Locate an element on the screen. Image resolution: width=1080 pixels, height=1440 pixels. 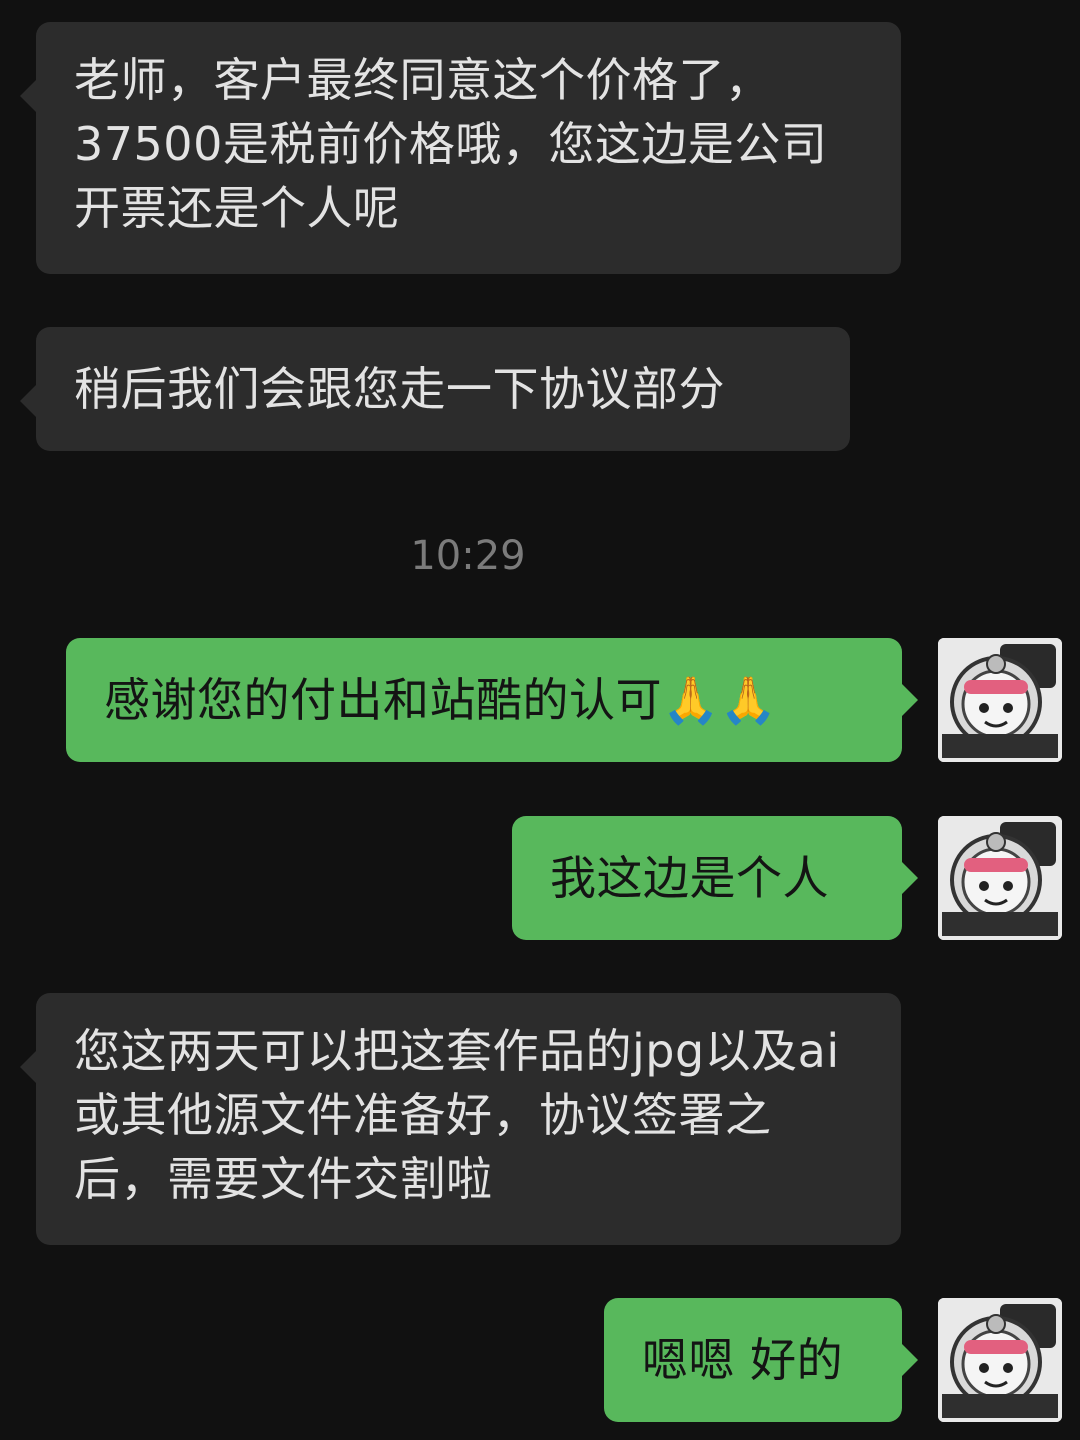
message-text: 我这边是个人 is located at coordinates (689, 878).